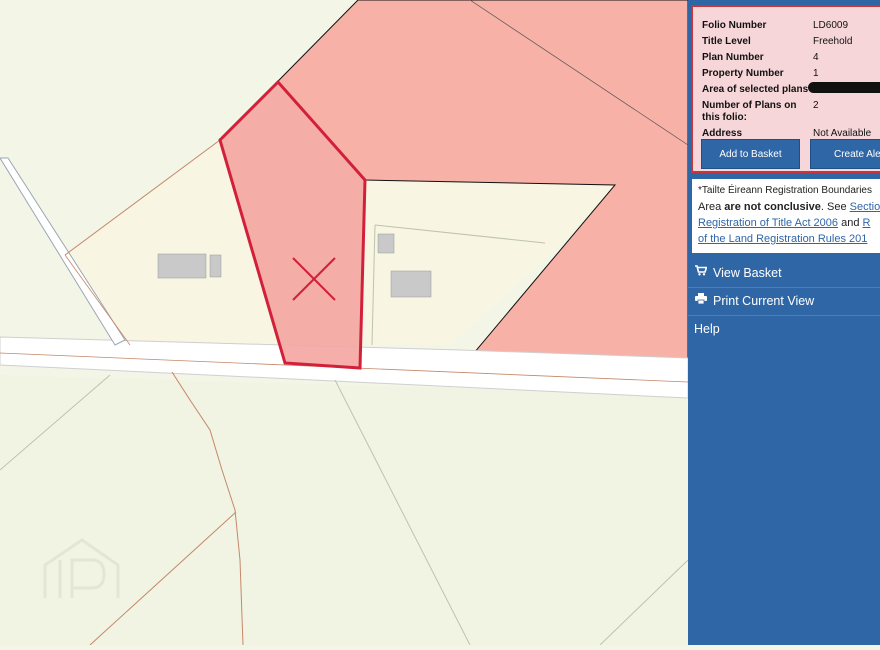  What do you see at coordinates (772, 207) in the screenshot?
I see `notice-bold-text: are not conclusive` at bounding box center [772, 207].